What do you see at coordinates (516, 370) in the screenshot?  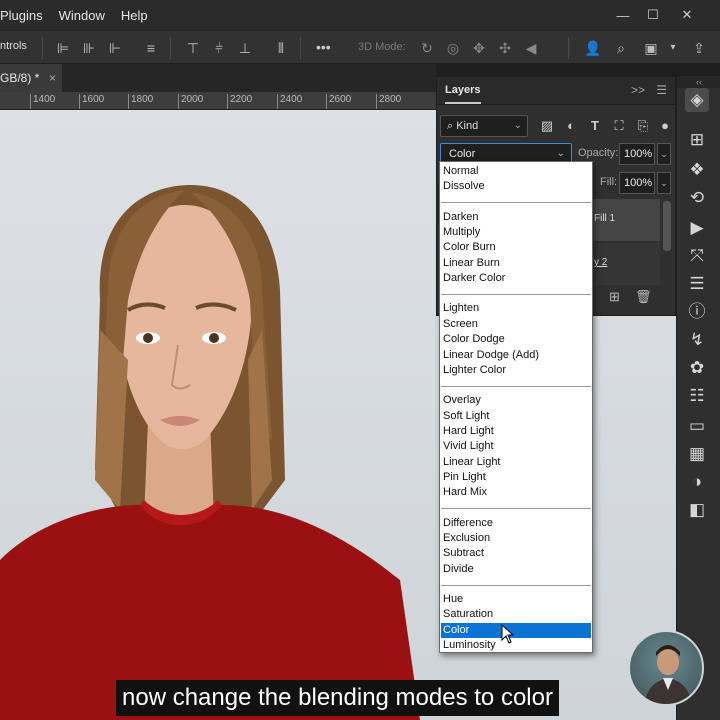 I see `blend-mode-option: Lighter Color` at bounding box center [516, 370].